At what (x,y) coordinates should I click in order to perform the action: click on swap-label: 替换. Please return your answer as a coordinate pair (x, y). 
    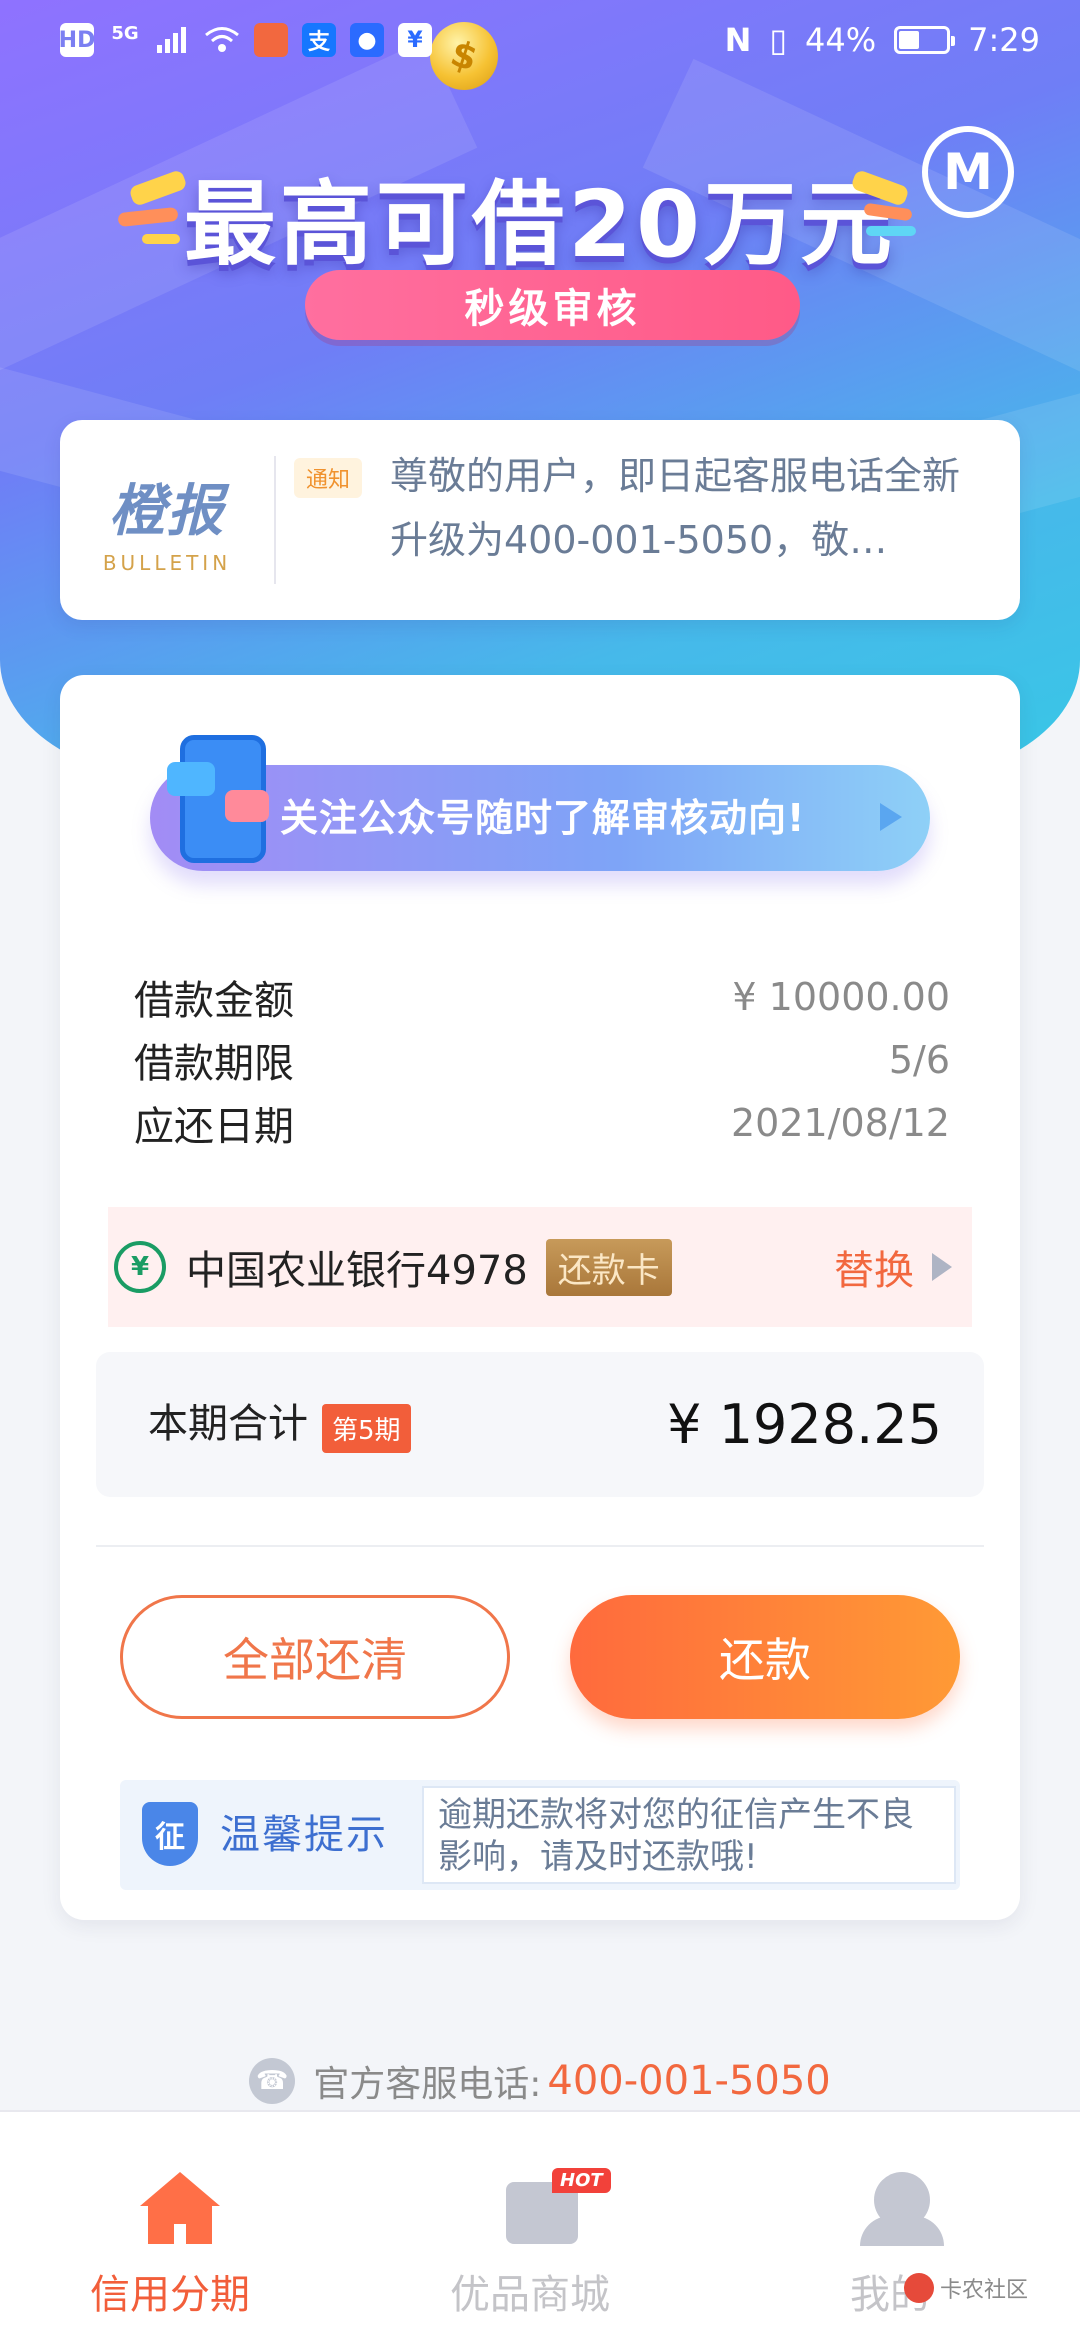
    Looking at the image, I should click on (874, 1271).